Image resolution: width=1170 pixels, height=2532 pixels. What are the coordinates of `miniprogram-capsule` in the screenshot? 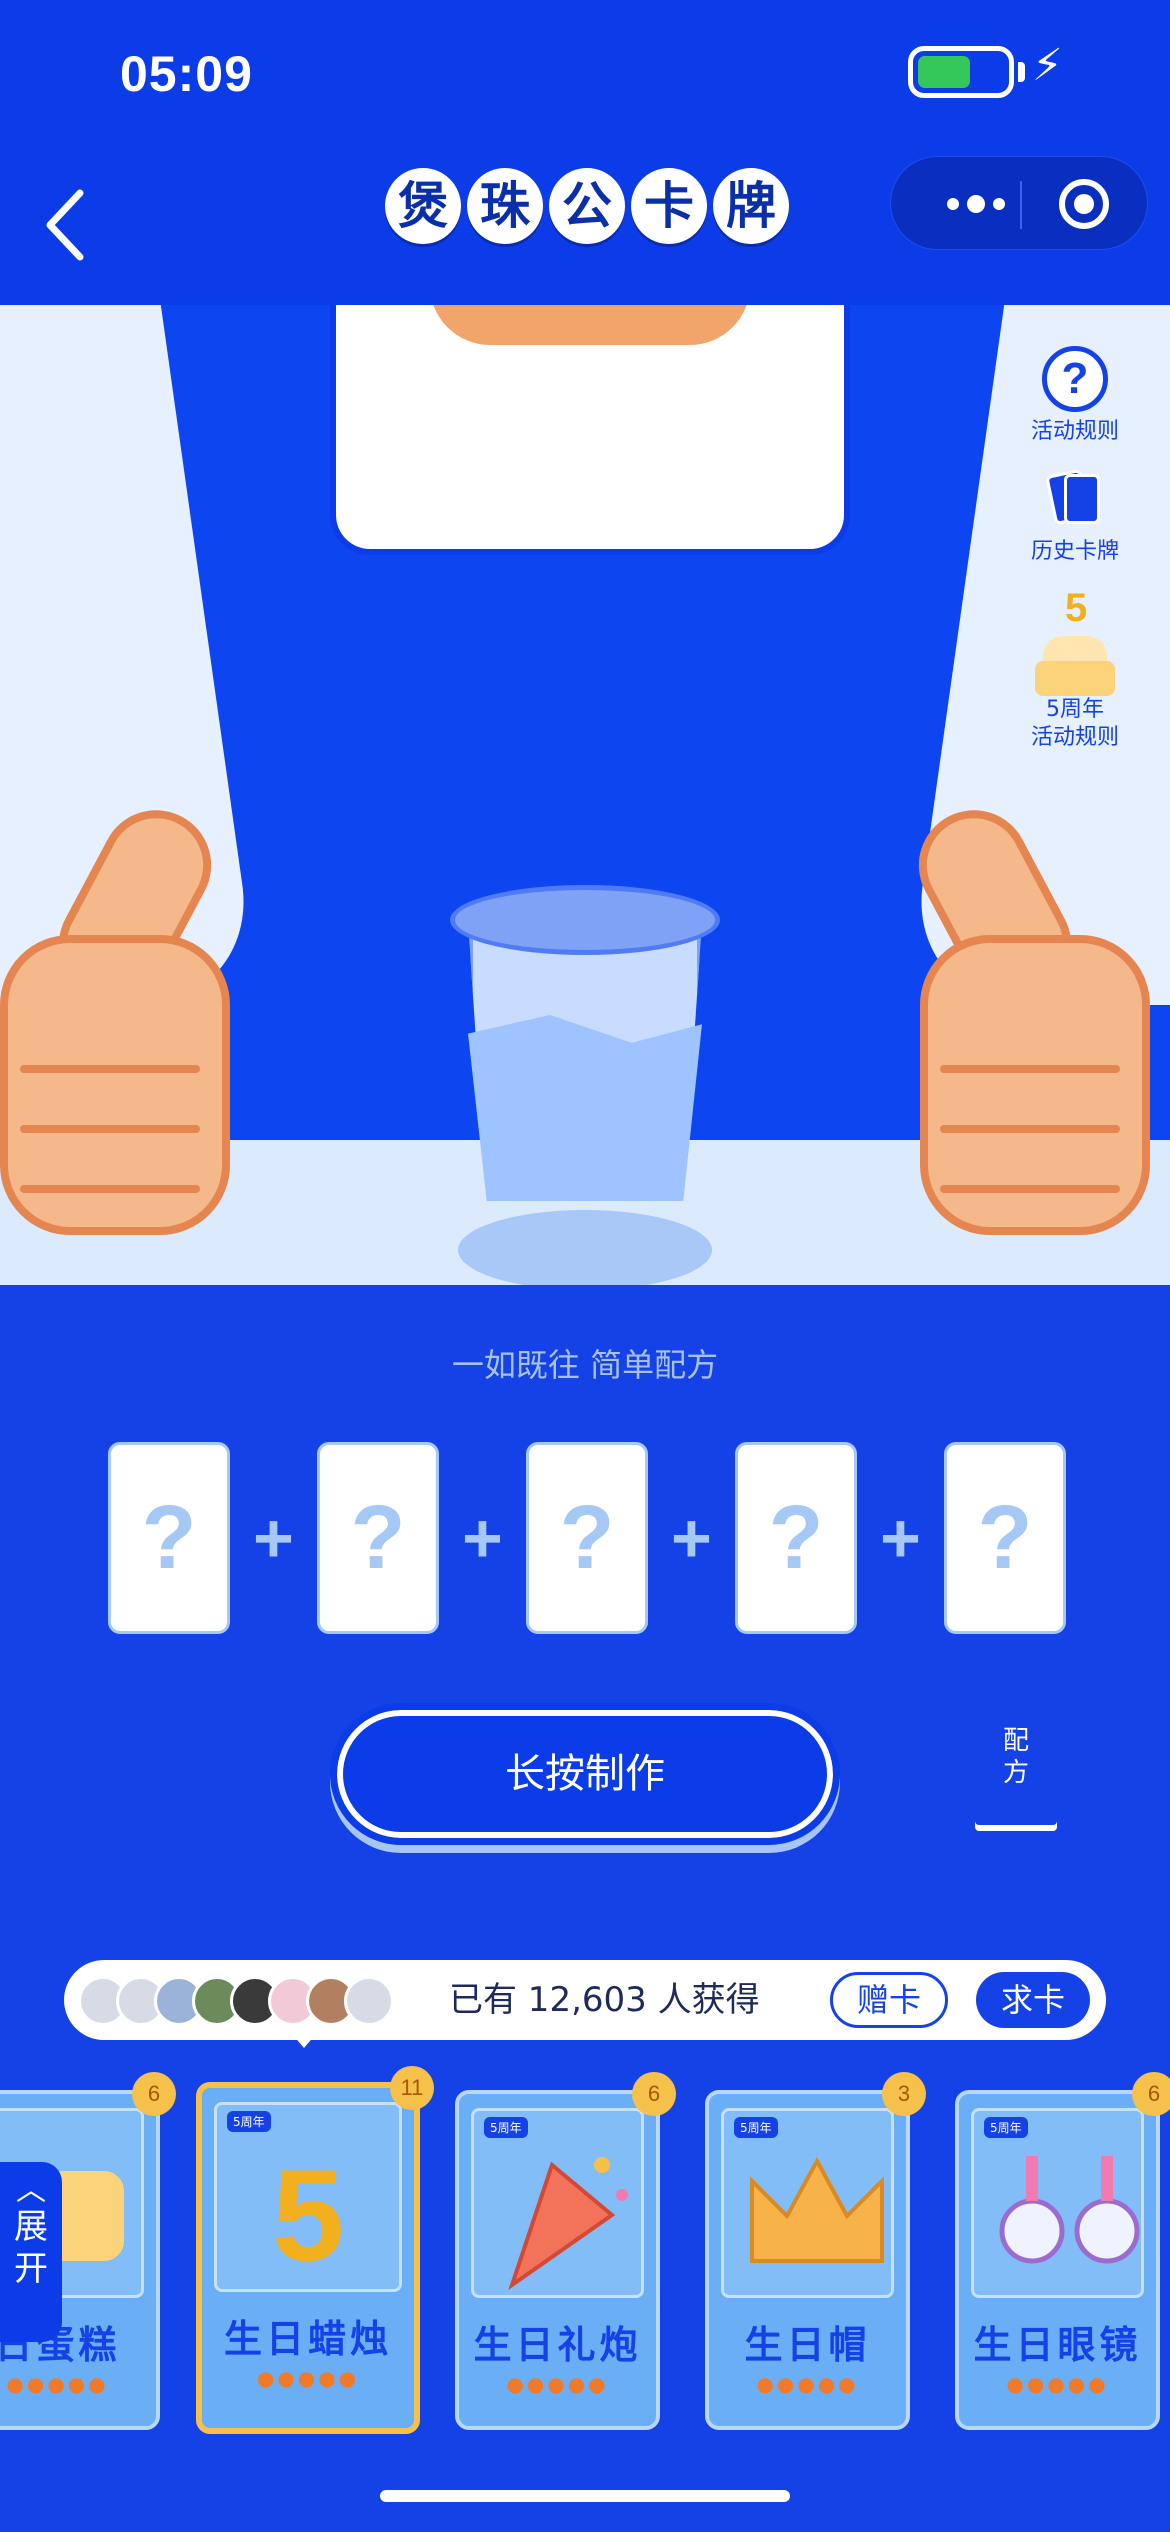 It's located at (1019, 203).